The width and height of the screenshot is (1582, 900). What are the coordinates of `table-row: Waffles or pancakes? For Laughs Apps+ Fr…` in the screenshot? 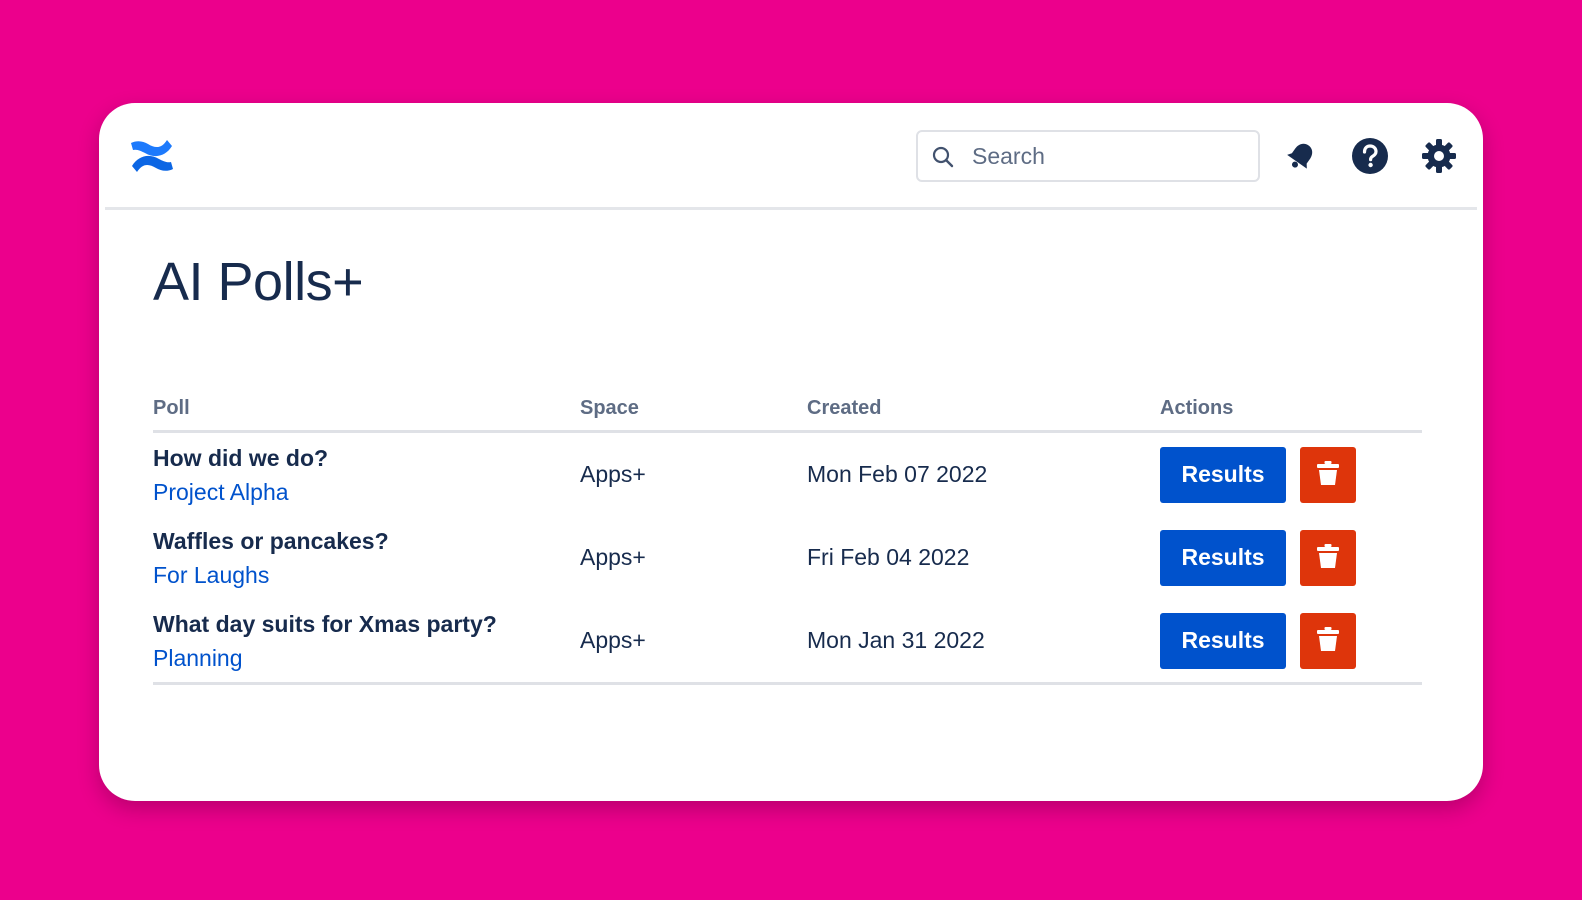 It's located at (787, 557).